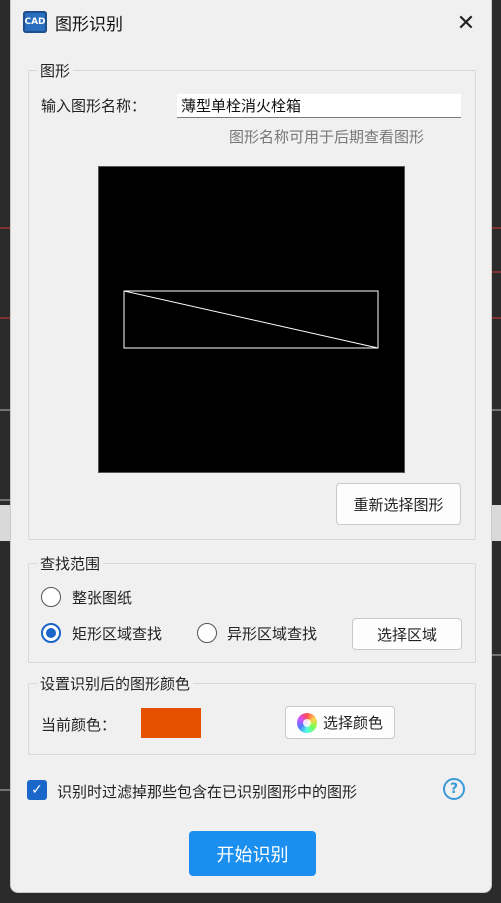  What do you see at coordinates (115, 683) in the screenshot?
I see `color-group-title: 设置识别后的图形颜色` at bounding box center [115, 683].